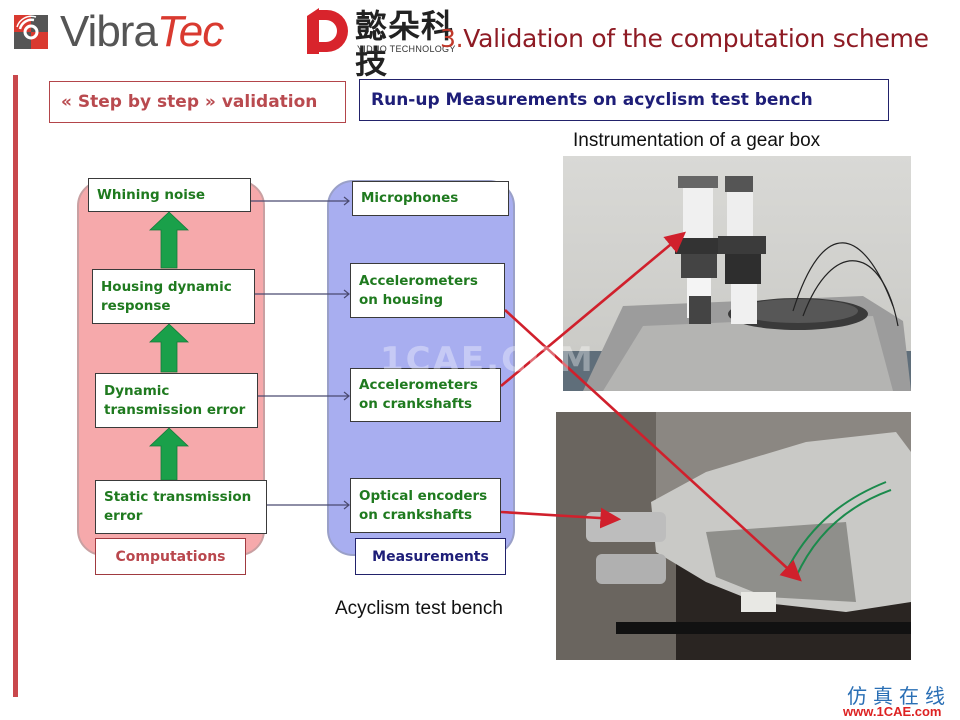  I want to click on test-bench-caption: Acyclism test bench, so click(419, 608).